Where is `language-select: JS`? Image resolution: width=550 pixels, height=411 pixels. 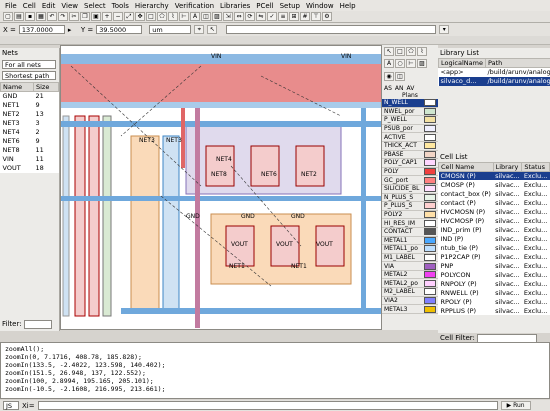
language-select: JS is located at coordinates (11, 405).